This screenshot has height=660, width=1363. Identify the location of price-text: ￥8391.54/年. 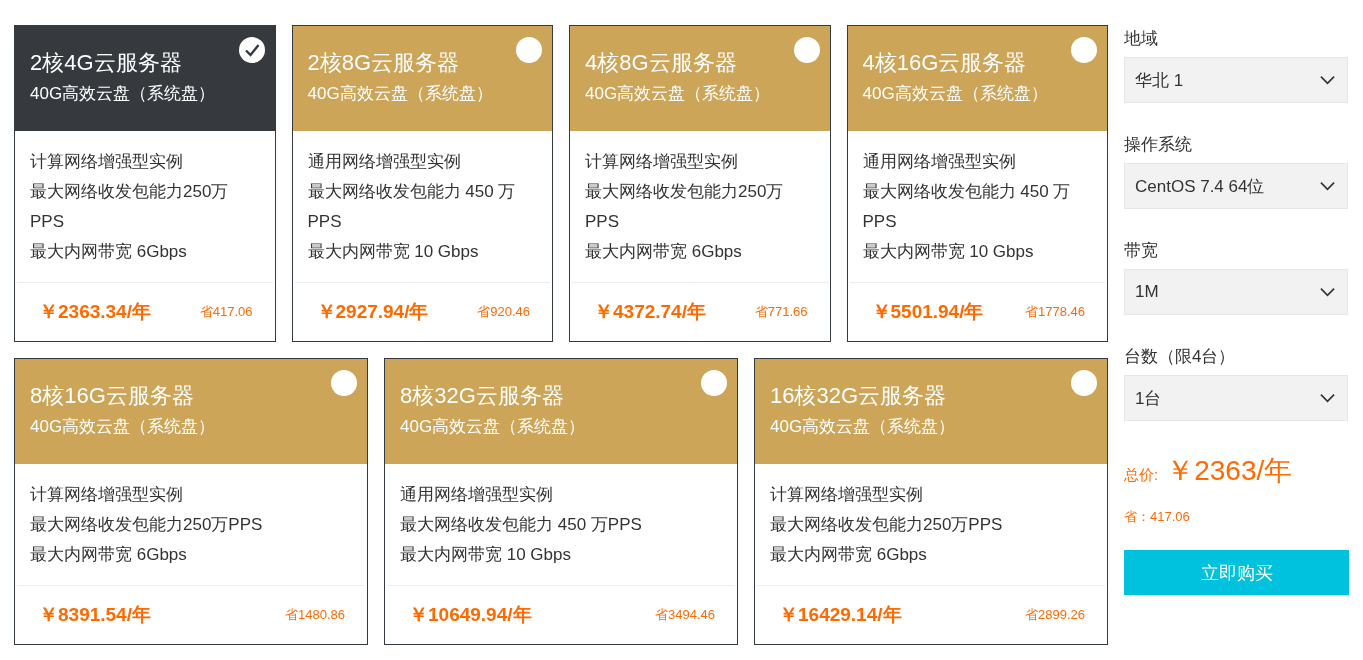
(95, 615).